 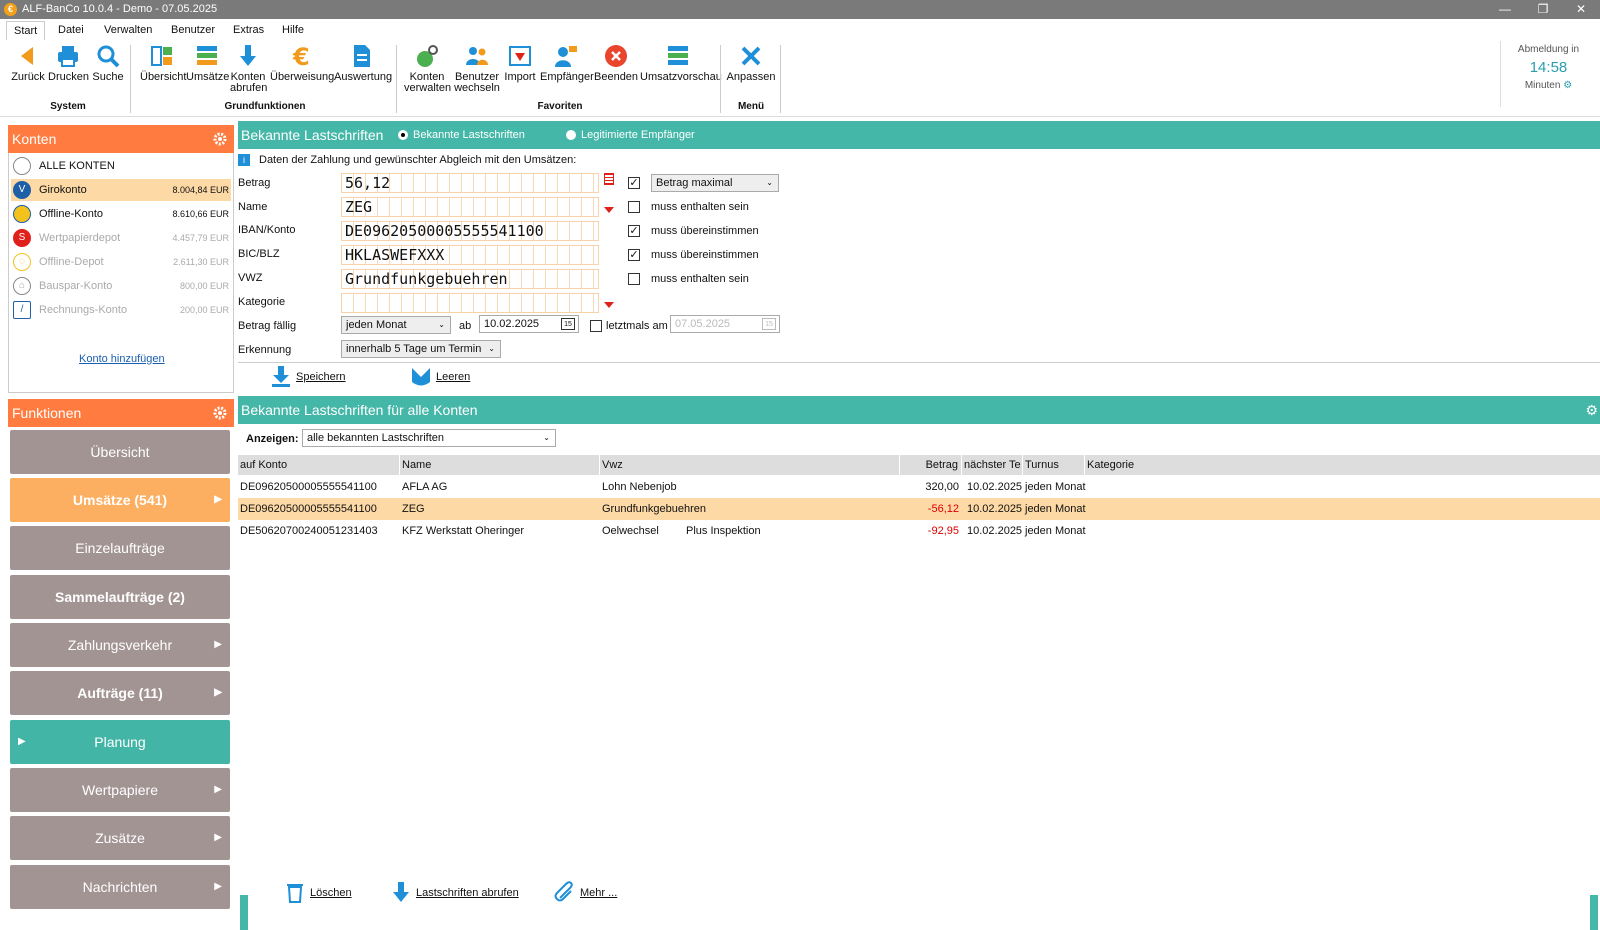 I want to click on print-button: Drucken, so click(x=68, y=63).